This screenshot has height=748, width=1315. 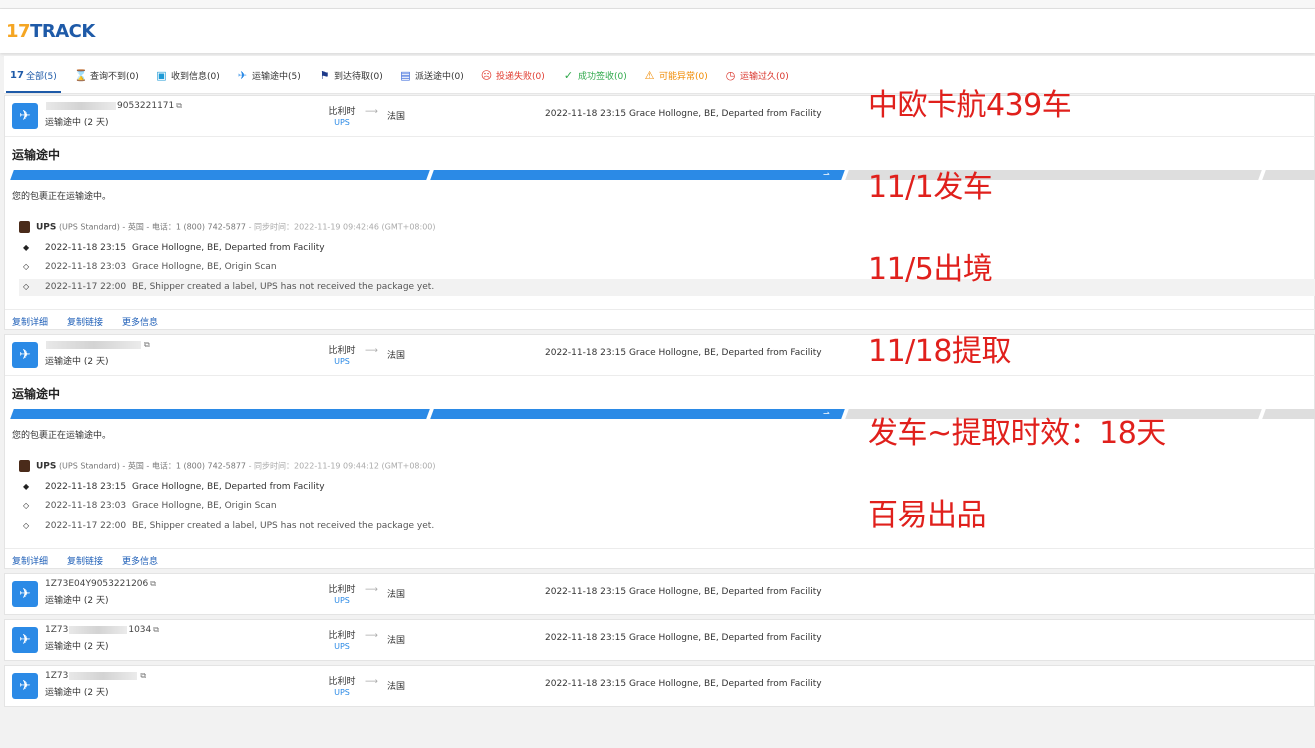 What do you see at coordinates (662, 175) in the screenshot?
I see `progress-bar: ⇀` at bounding box center [662, 175].